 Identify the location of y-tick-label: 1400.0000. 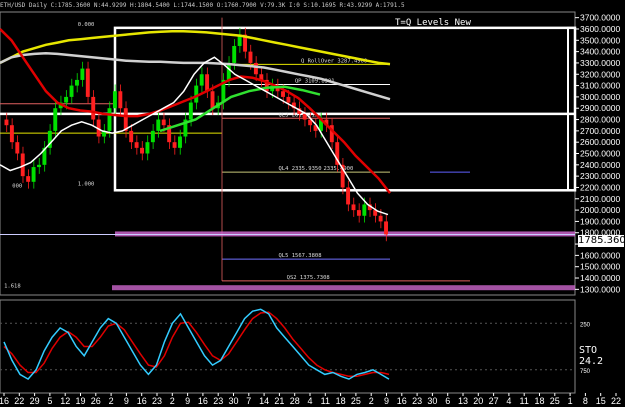
(600, 278).